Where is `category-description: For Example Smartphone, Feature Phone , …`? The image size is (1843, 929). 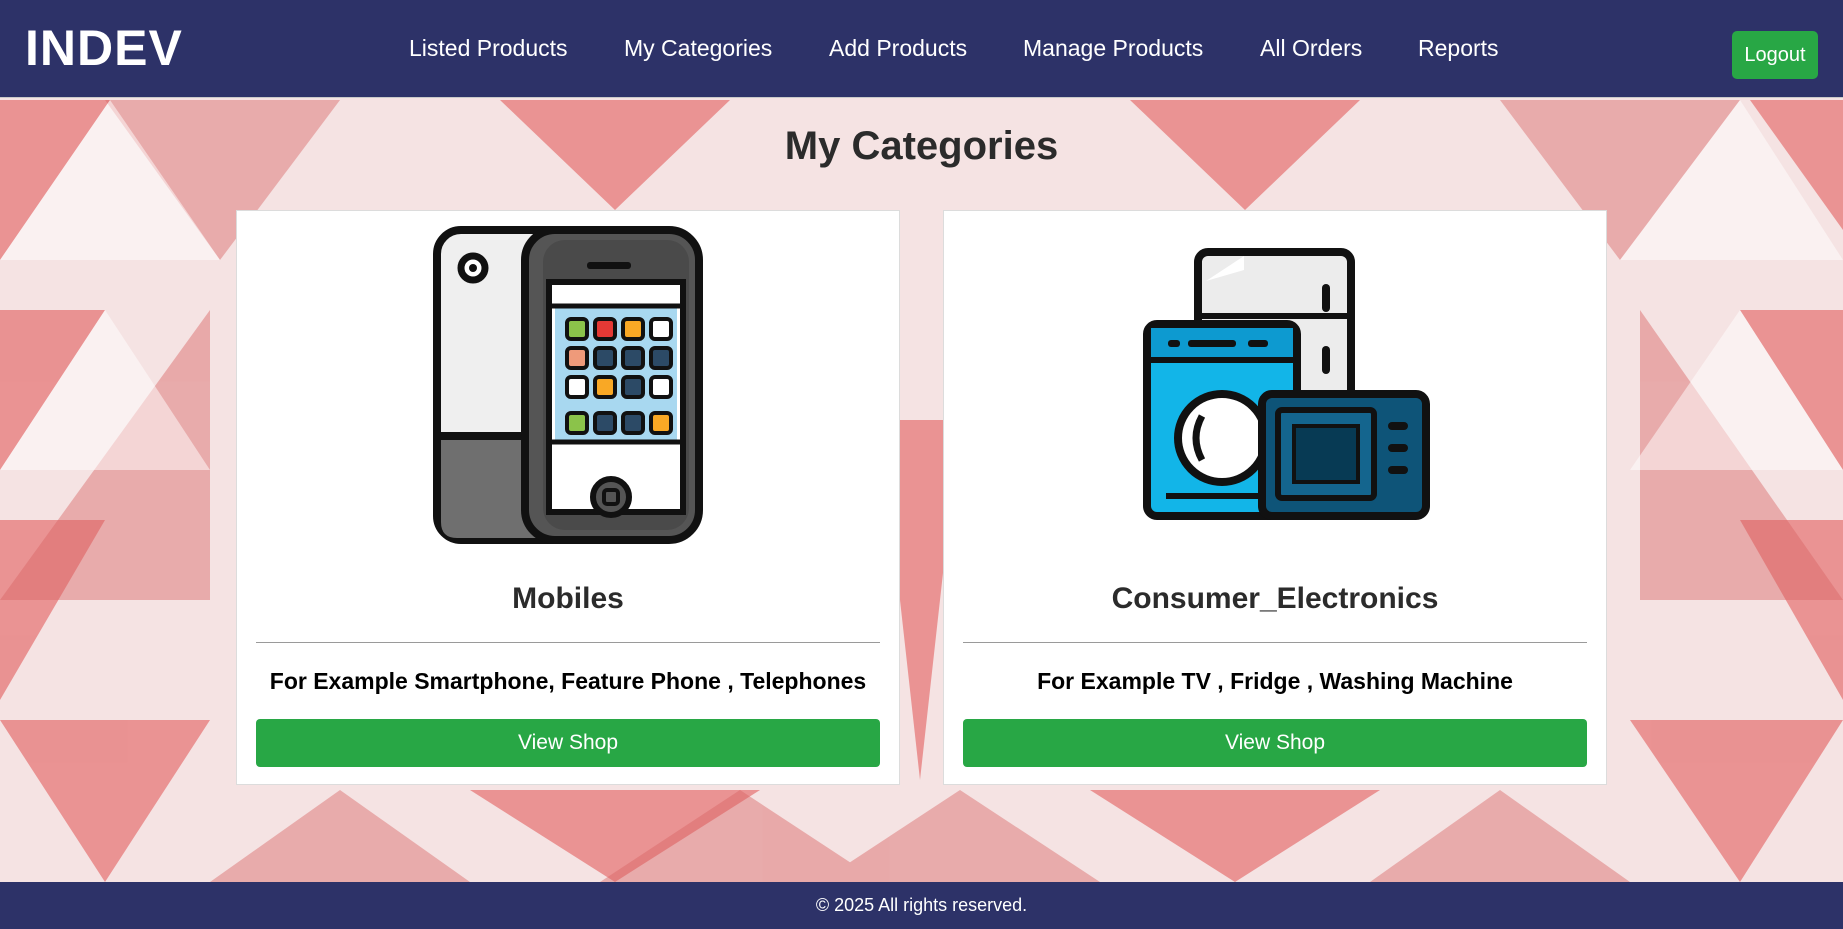
category-description: For Example Smartphone, Feature Phone , … is located at coordinates (568, 681).